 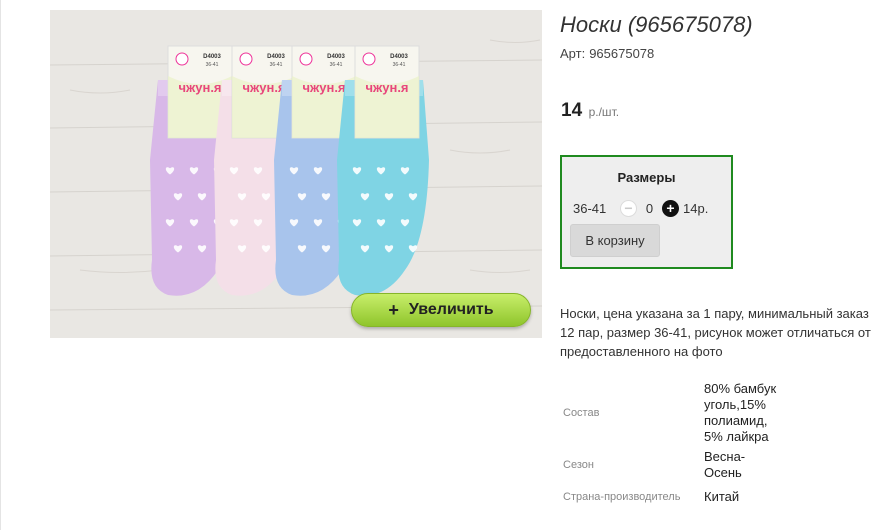 I want to click on property-label: Страна-производитель, so click(x=622, y=497).